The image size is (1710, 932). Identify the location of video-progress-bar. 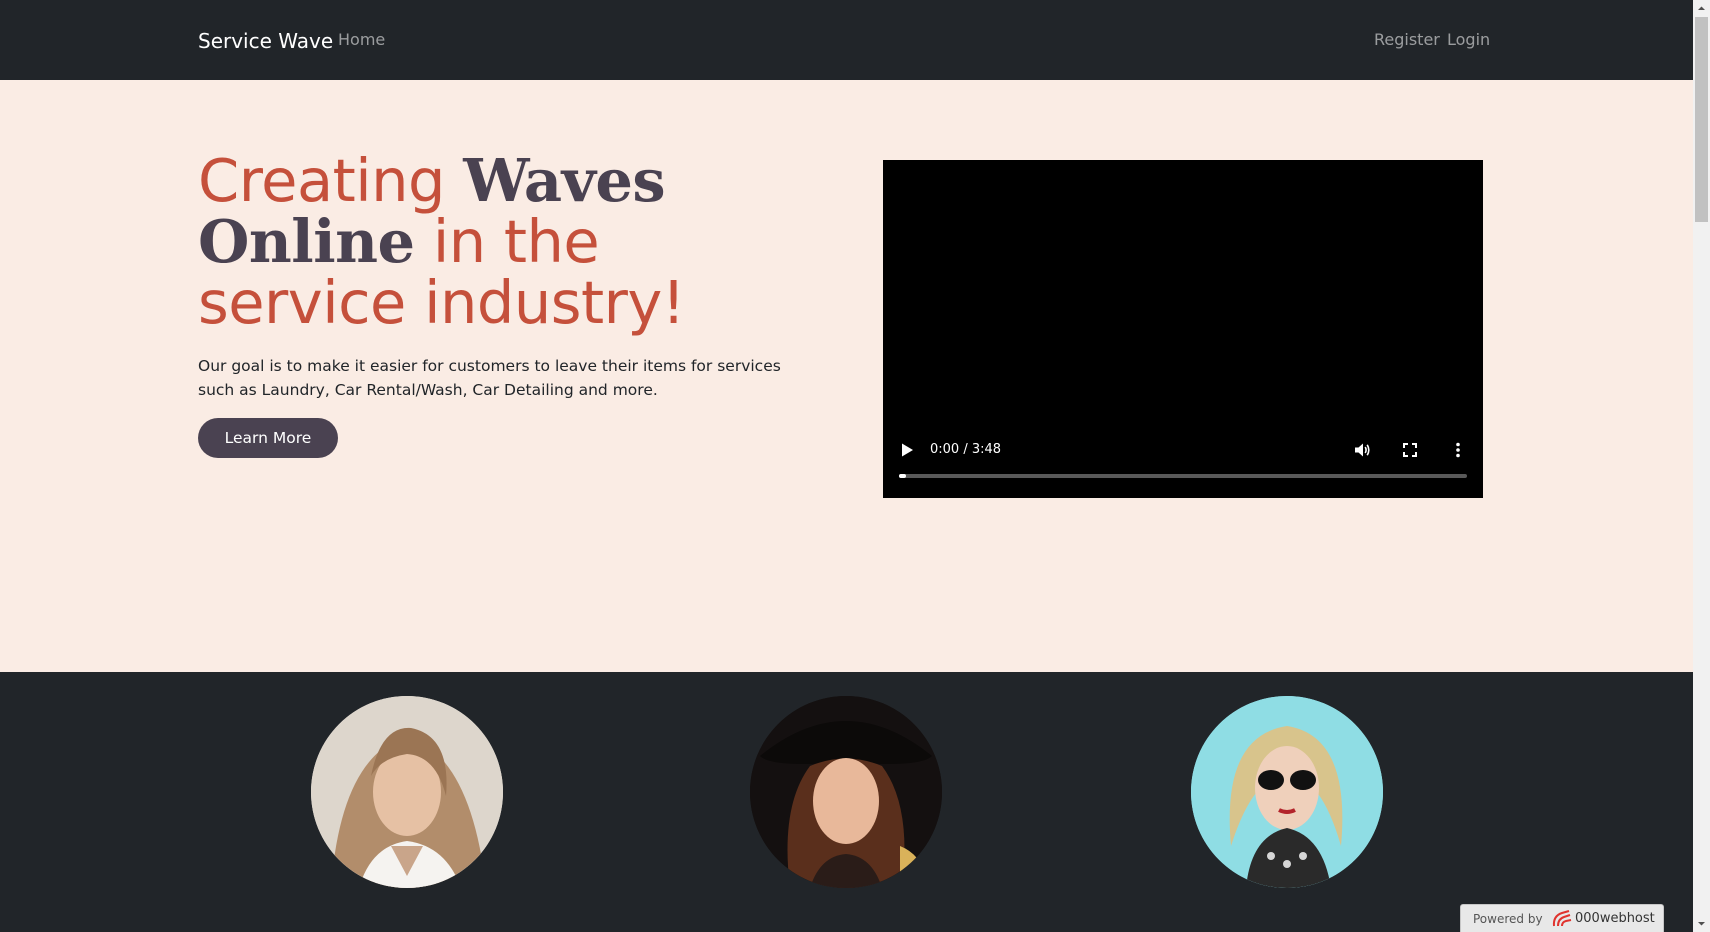
(1183, 476).